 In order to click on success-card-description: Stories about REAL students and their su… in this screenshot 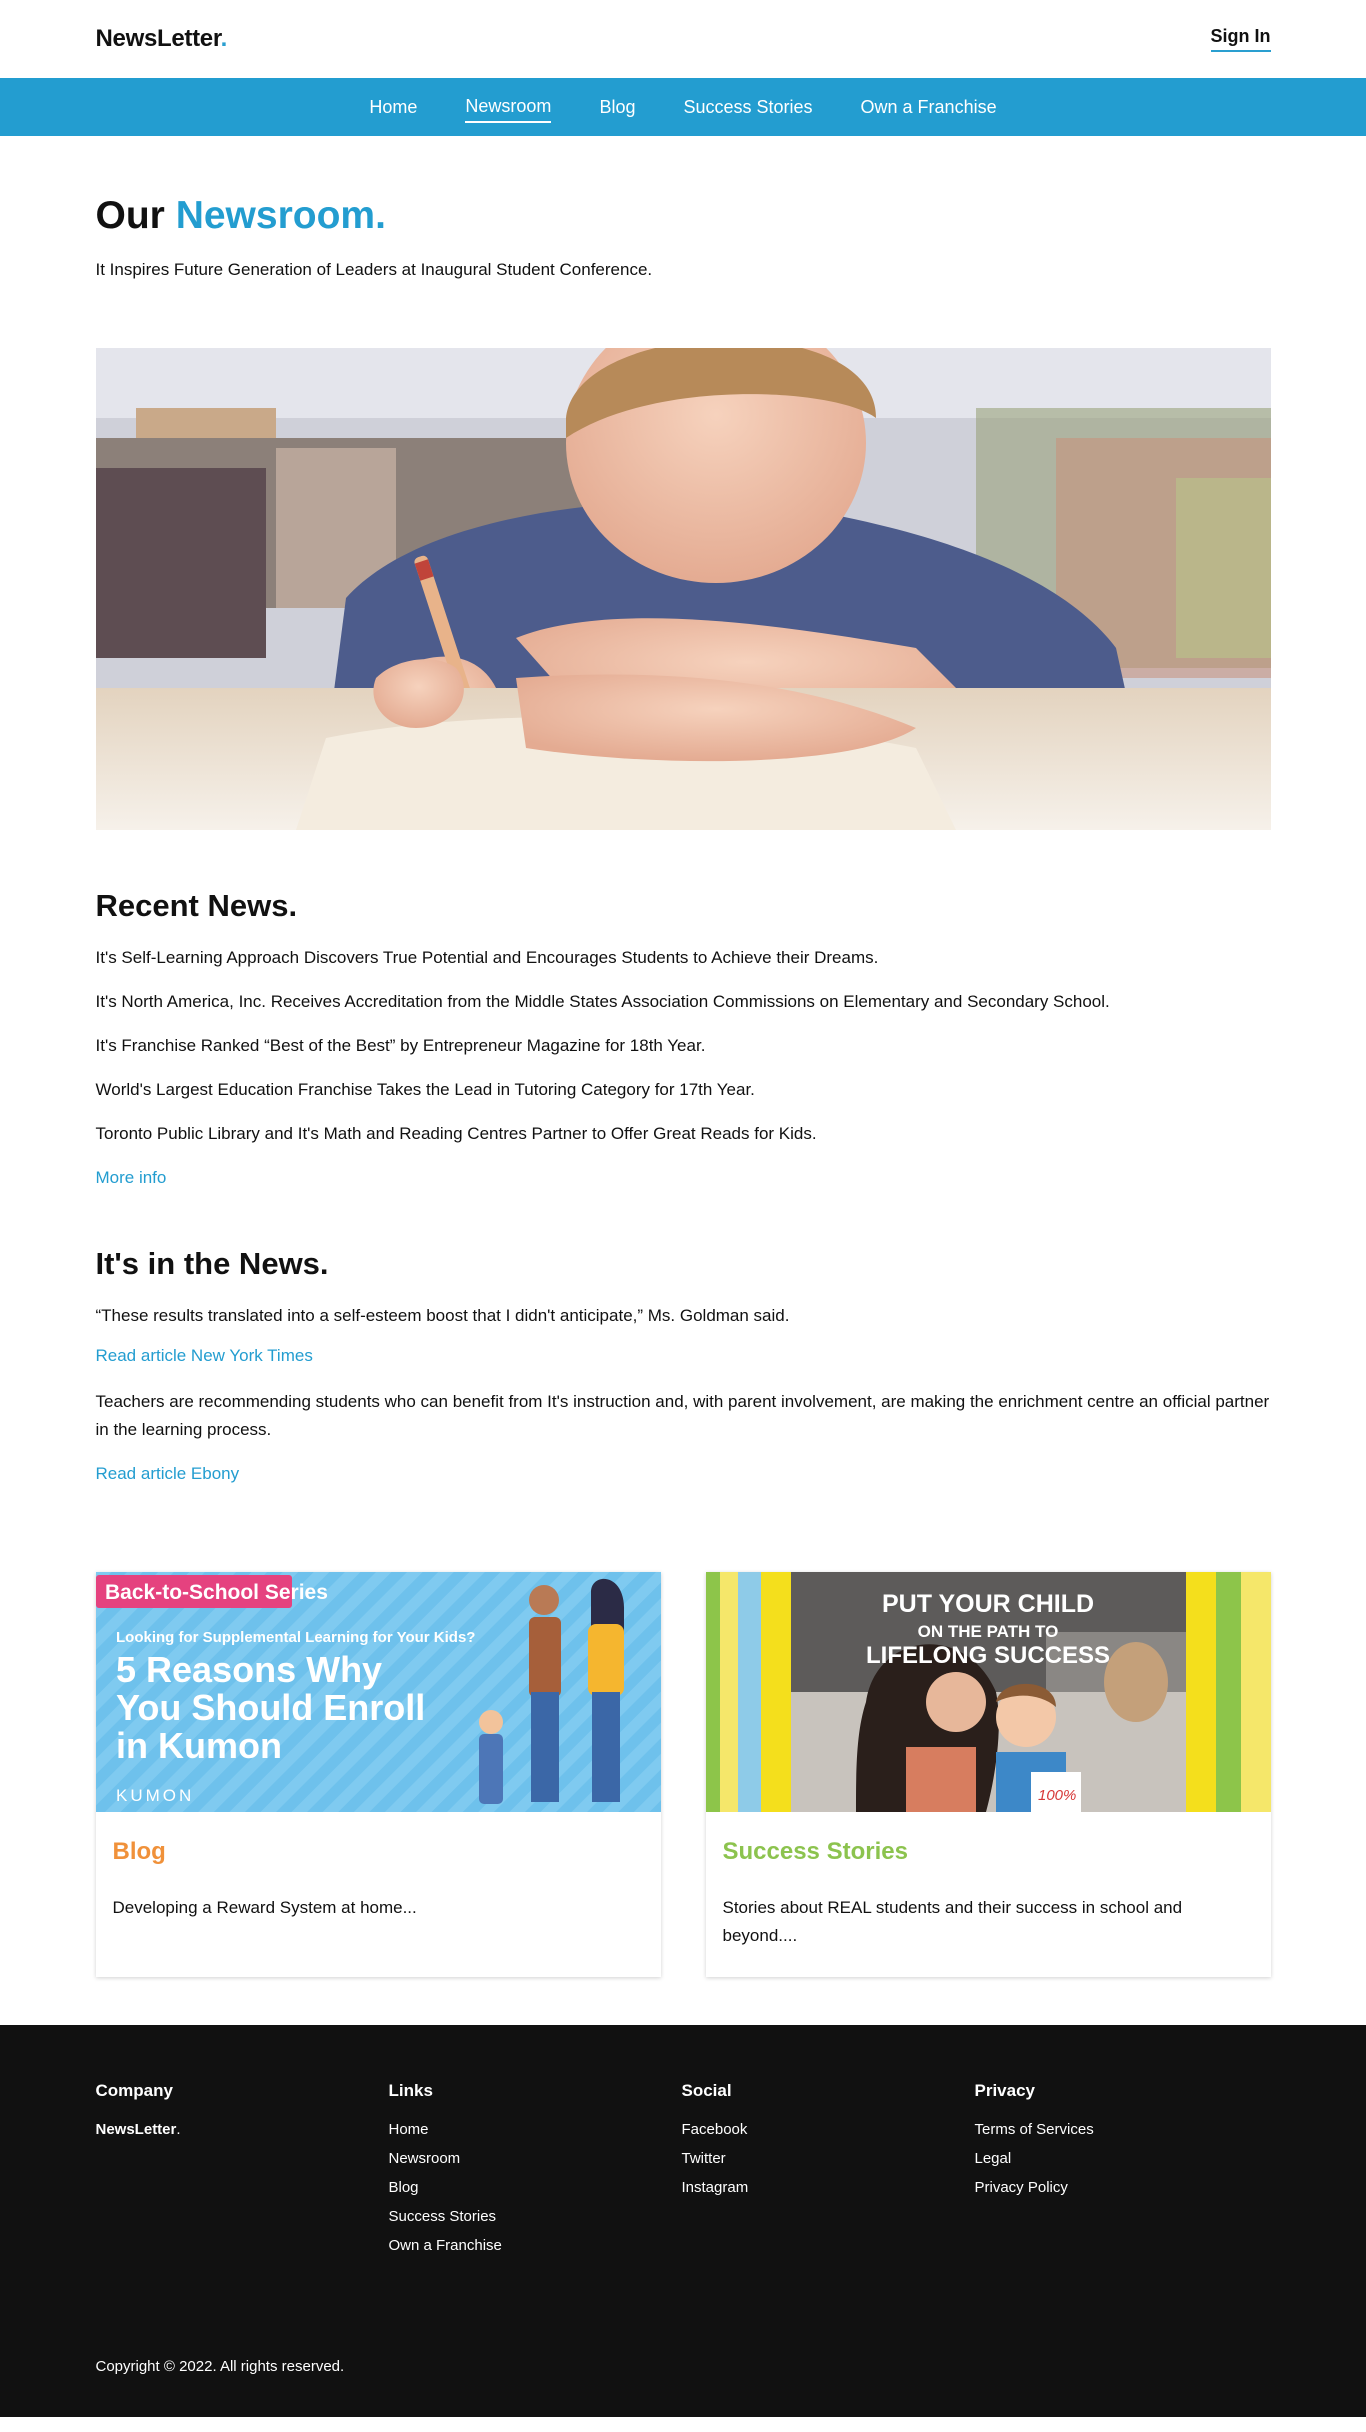, I will do `click(952, 1921)`.